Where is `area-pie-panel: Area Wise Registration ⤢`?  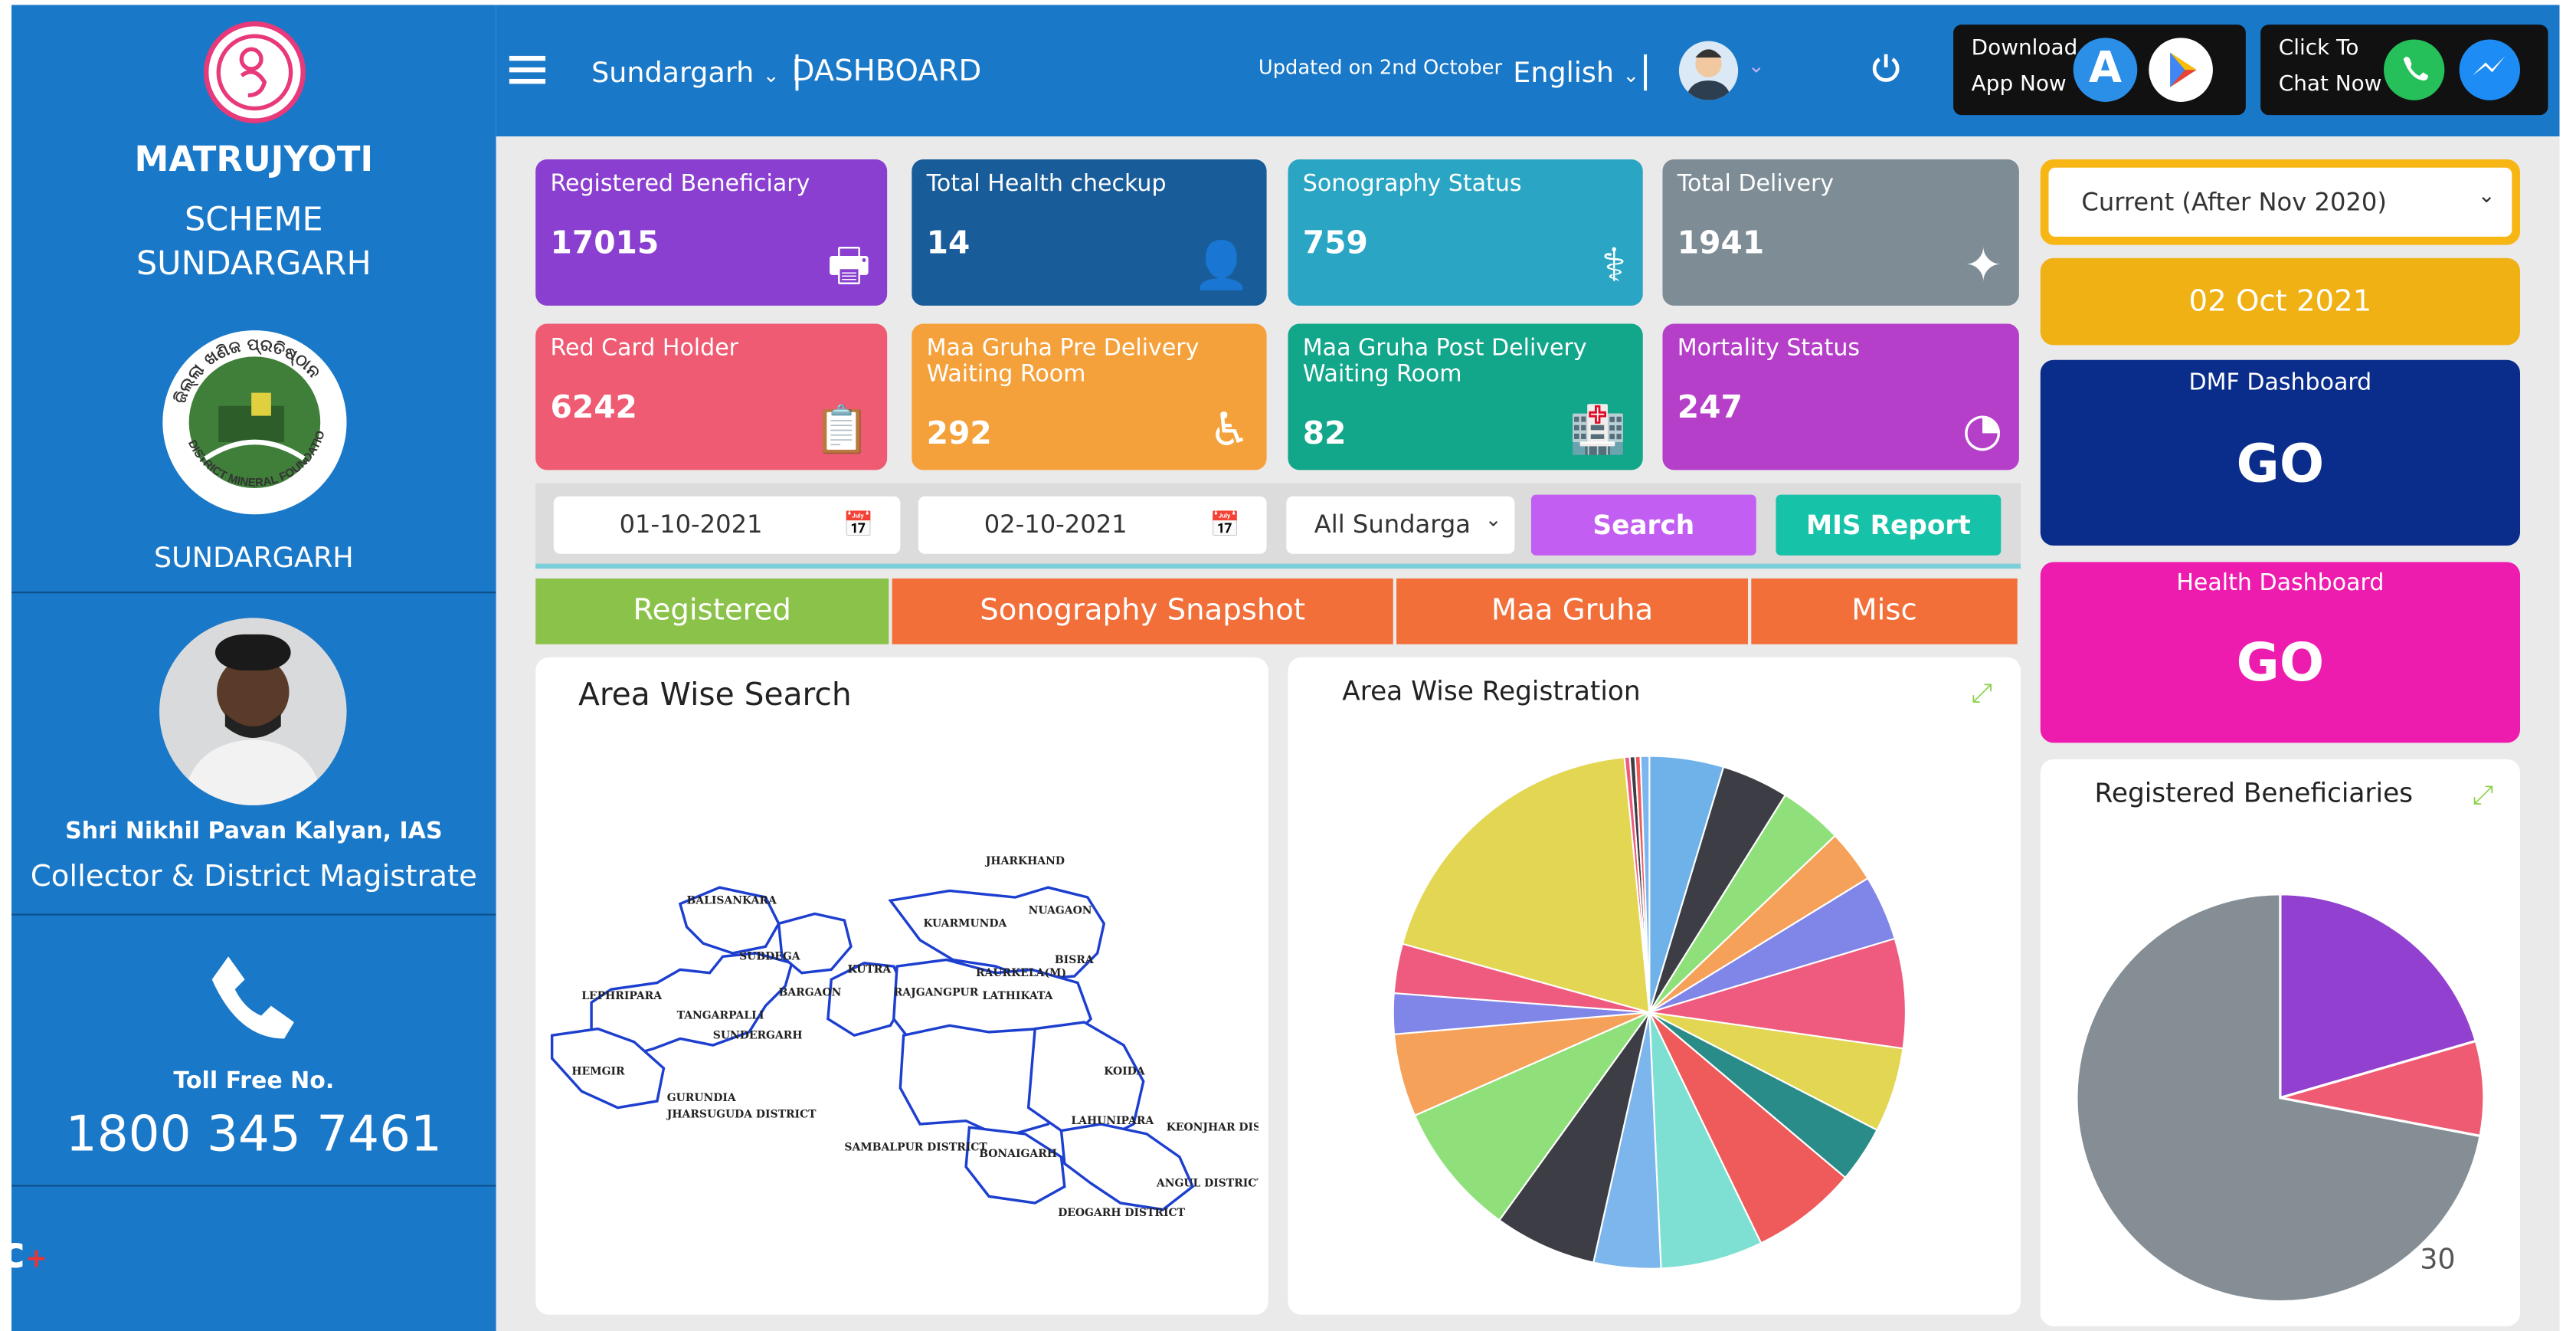 area-pie-panel: Area Wise Registration ⤢ is located at coordinates (1654, 986).